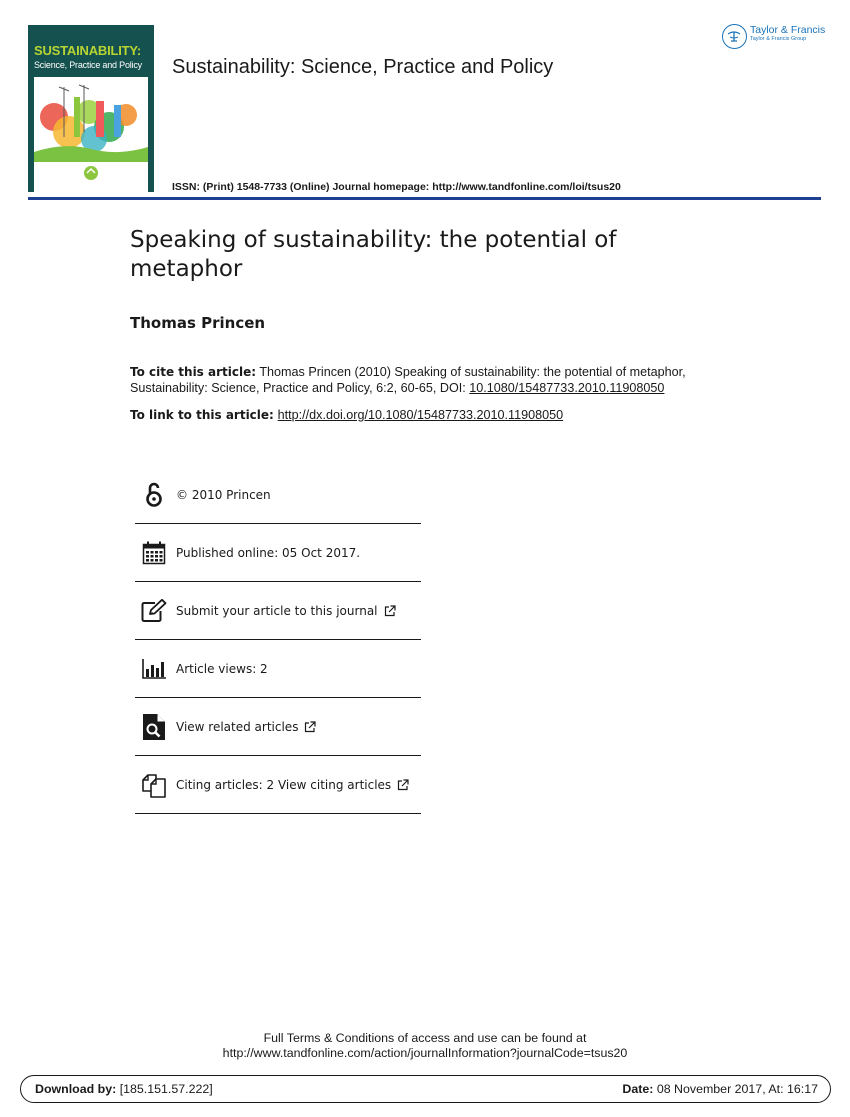 The height and width of the screenshot is (1117, 850). I want to click on info-item-submit: Submit your article to this journal, so click(278, 611).